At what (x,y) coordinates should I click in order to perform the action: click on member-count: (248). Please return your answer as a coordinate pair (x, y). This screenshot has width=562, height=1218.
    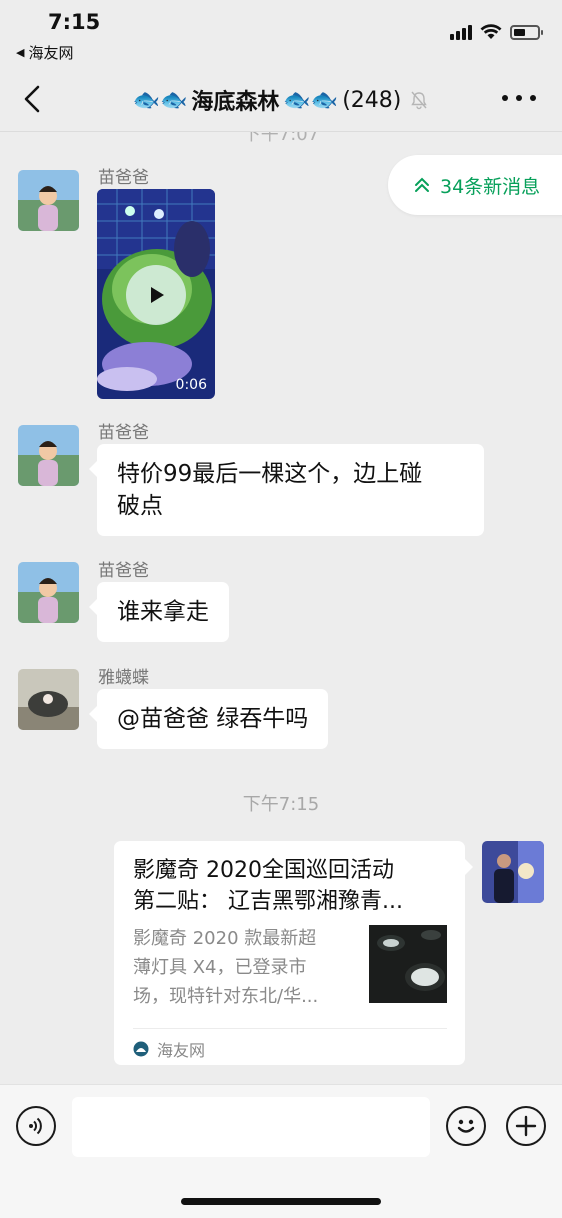
    Looking at the image, I should click on (372, 100).